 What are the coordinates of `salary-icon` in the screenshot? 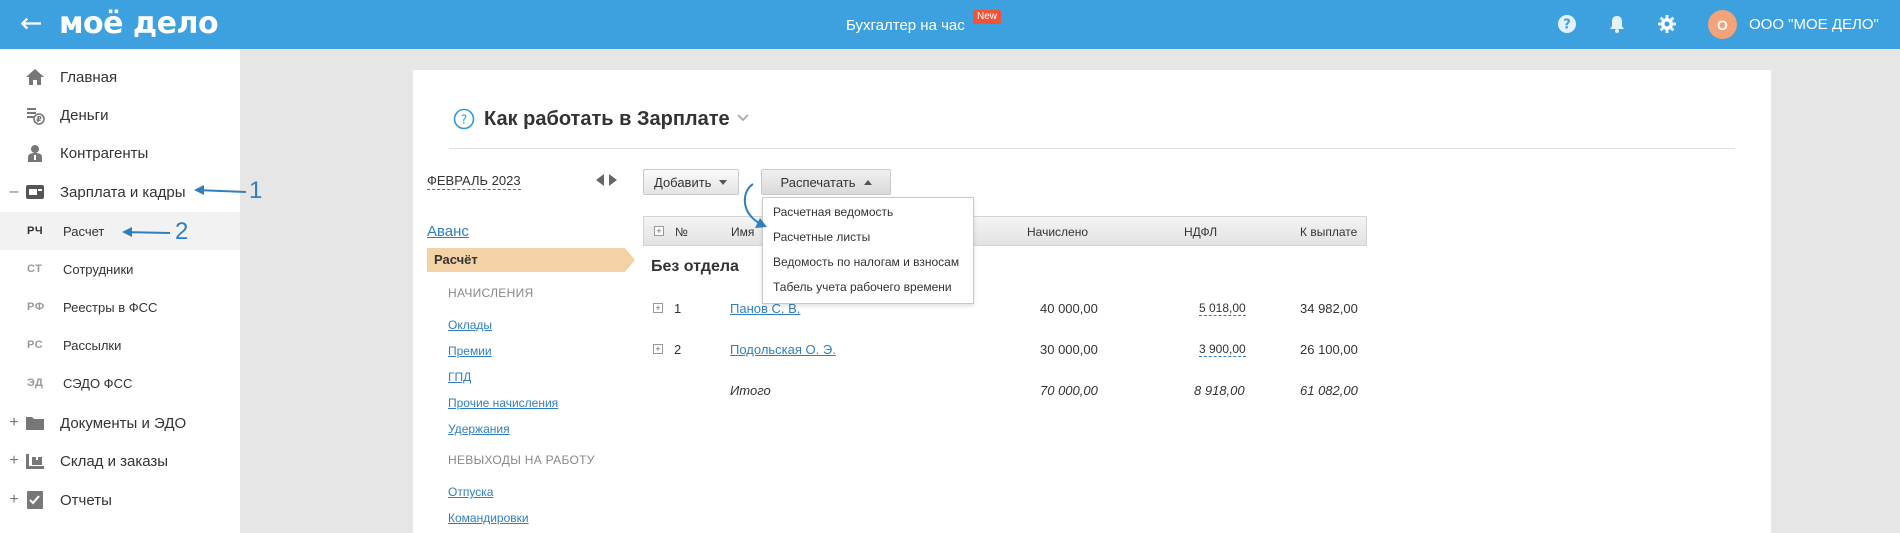 It's located at (35, 192).